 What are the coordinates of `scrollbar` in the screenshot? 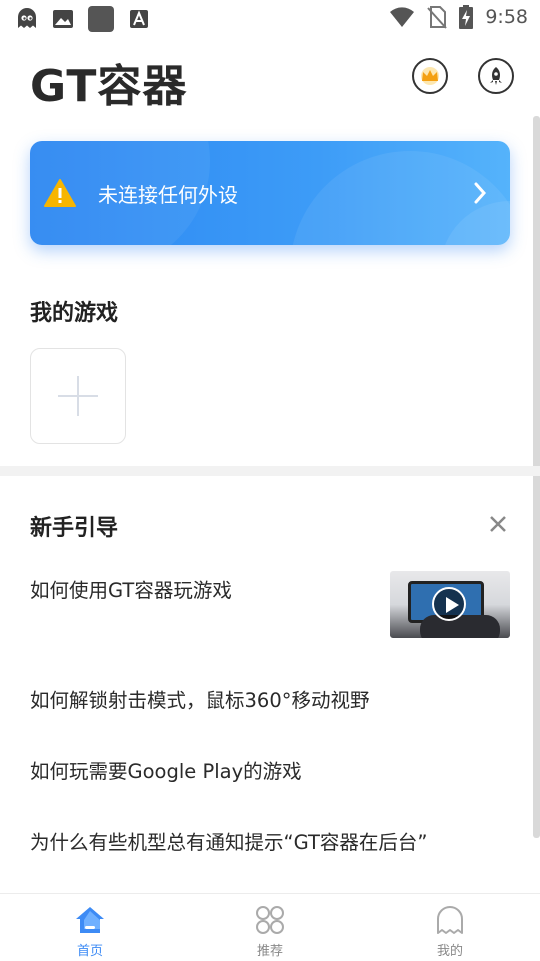 It's located at (536, 477).